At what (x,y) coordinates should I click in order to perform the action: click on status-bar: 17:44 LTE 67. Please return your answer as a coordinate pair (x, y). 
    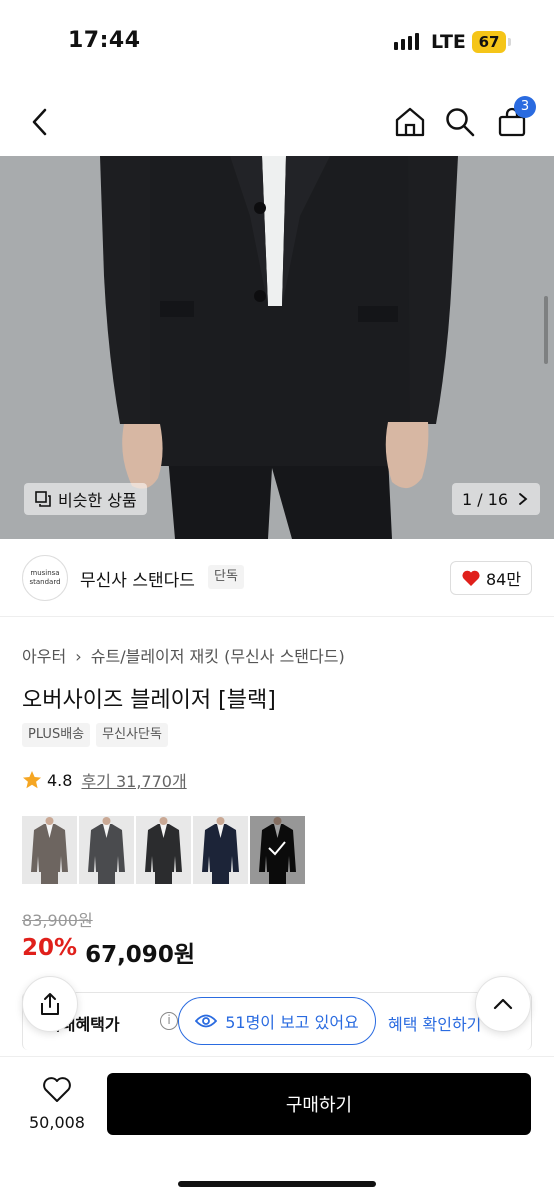
    Looking at the image, I should click on (277, 42).